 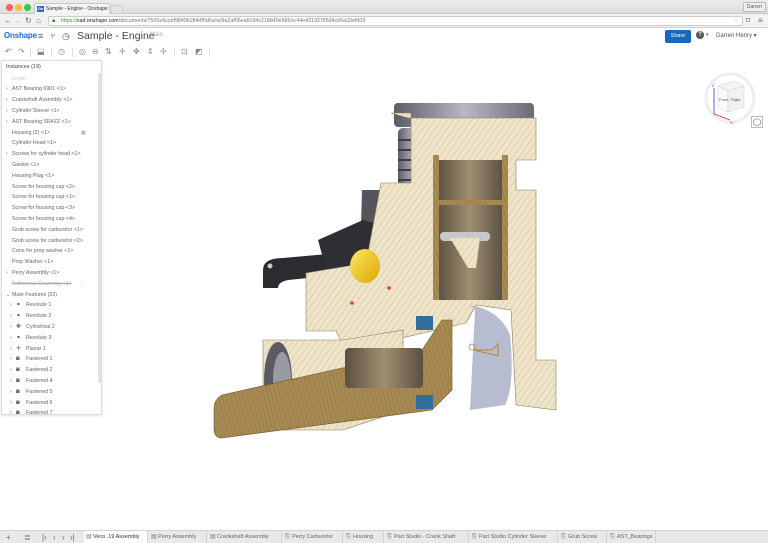 I want to click on revolute-mate-icon: ⊖, so click(x=95, y=52).